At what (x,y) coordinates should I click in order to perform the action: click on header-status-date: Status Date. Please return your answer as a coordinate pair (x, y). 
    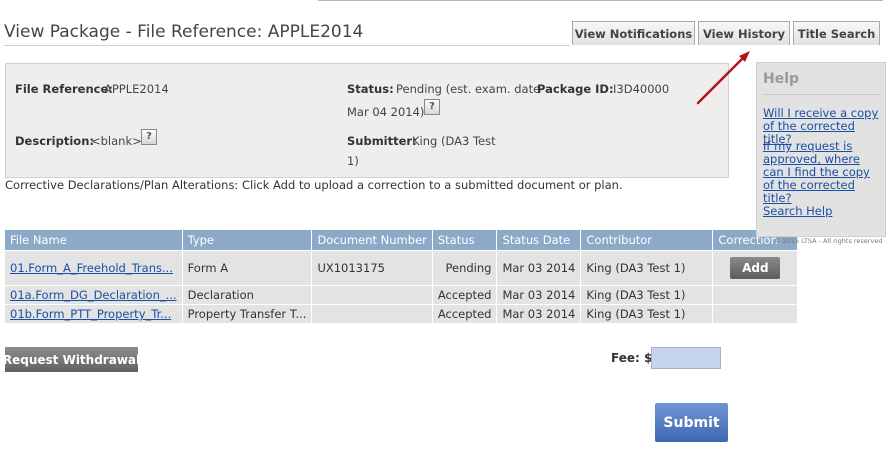
    Looking at the image, I should click on (539, 240).